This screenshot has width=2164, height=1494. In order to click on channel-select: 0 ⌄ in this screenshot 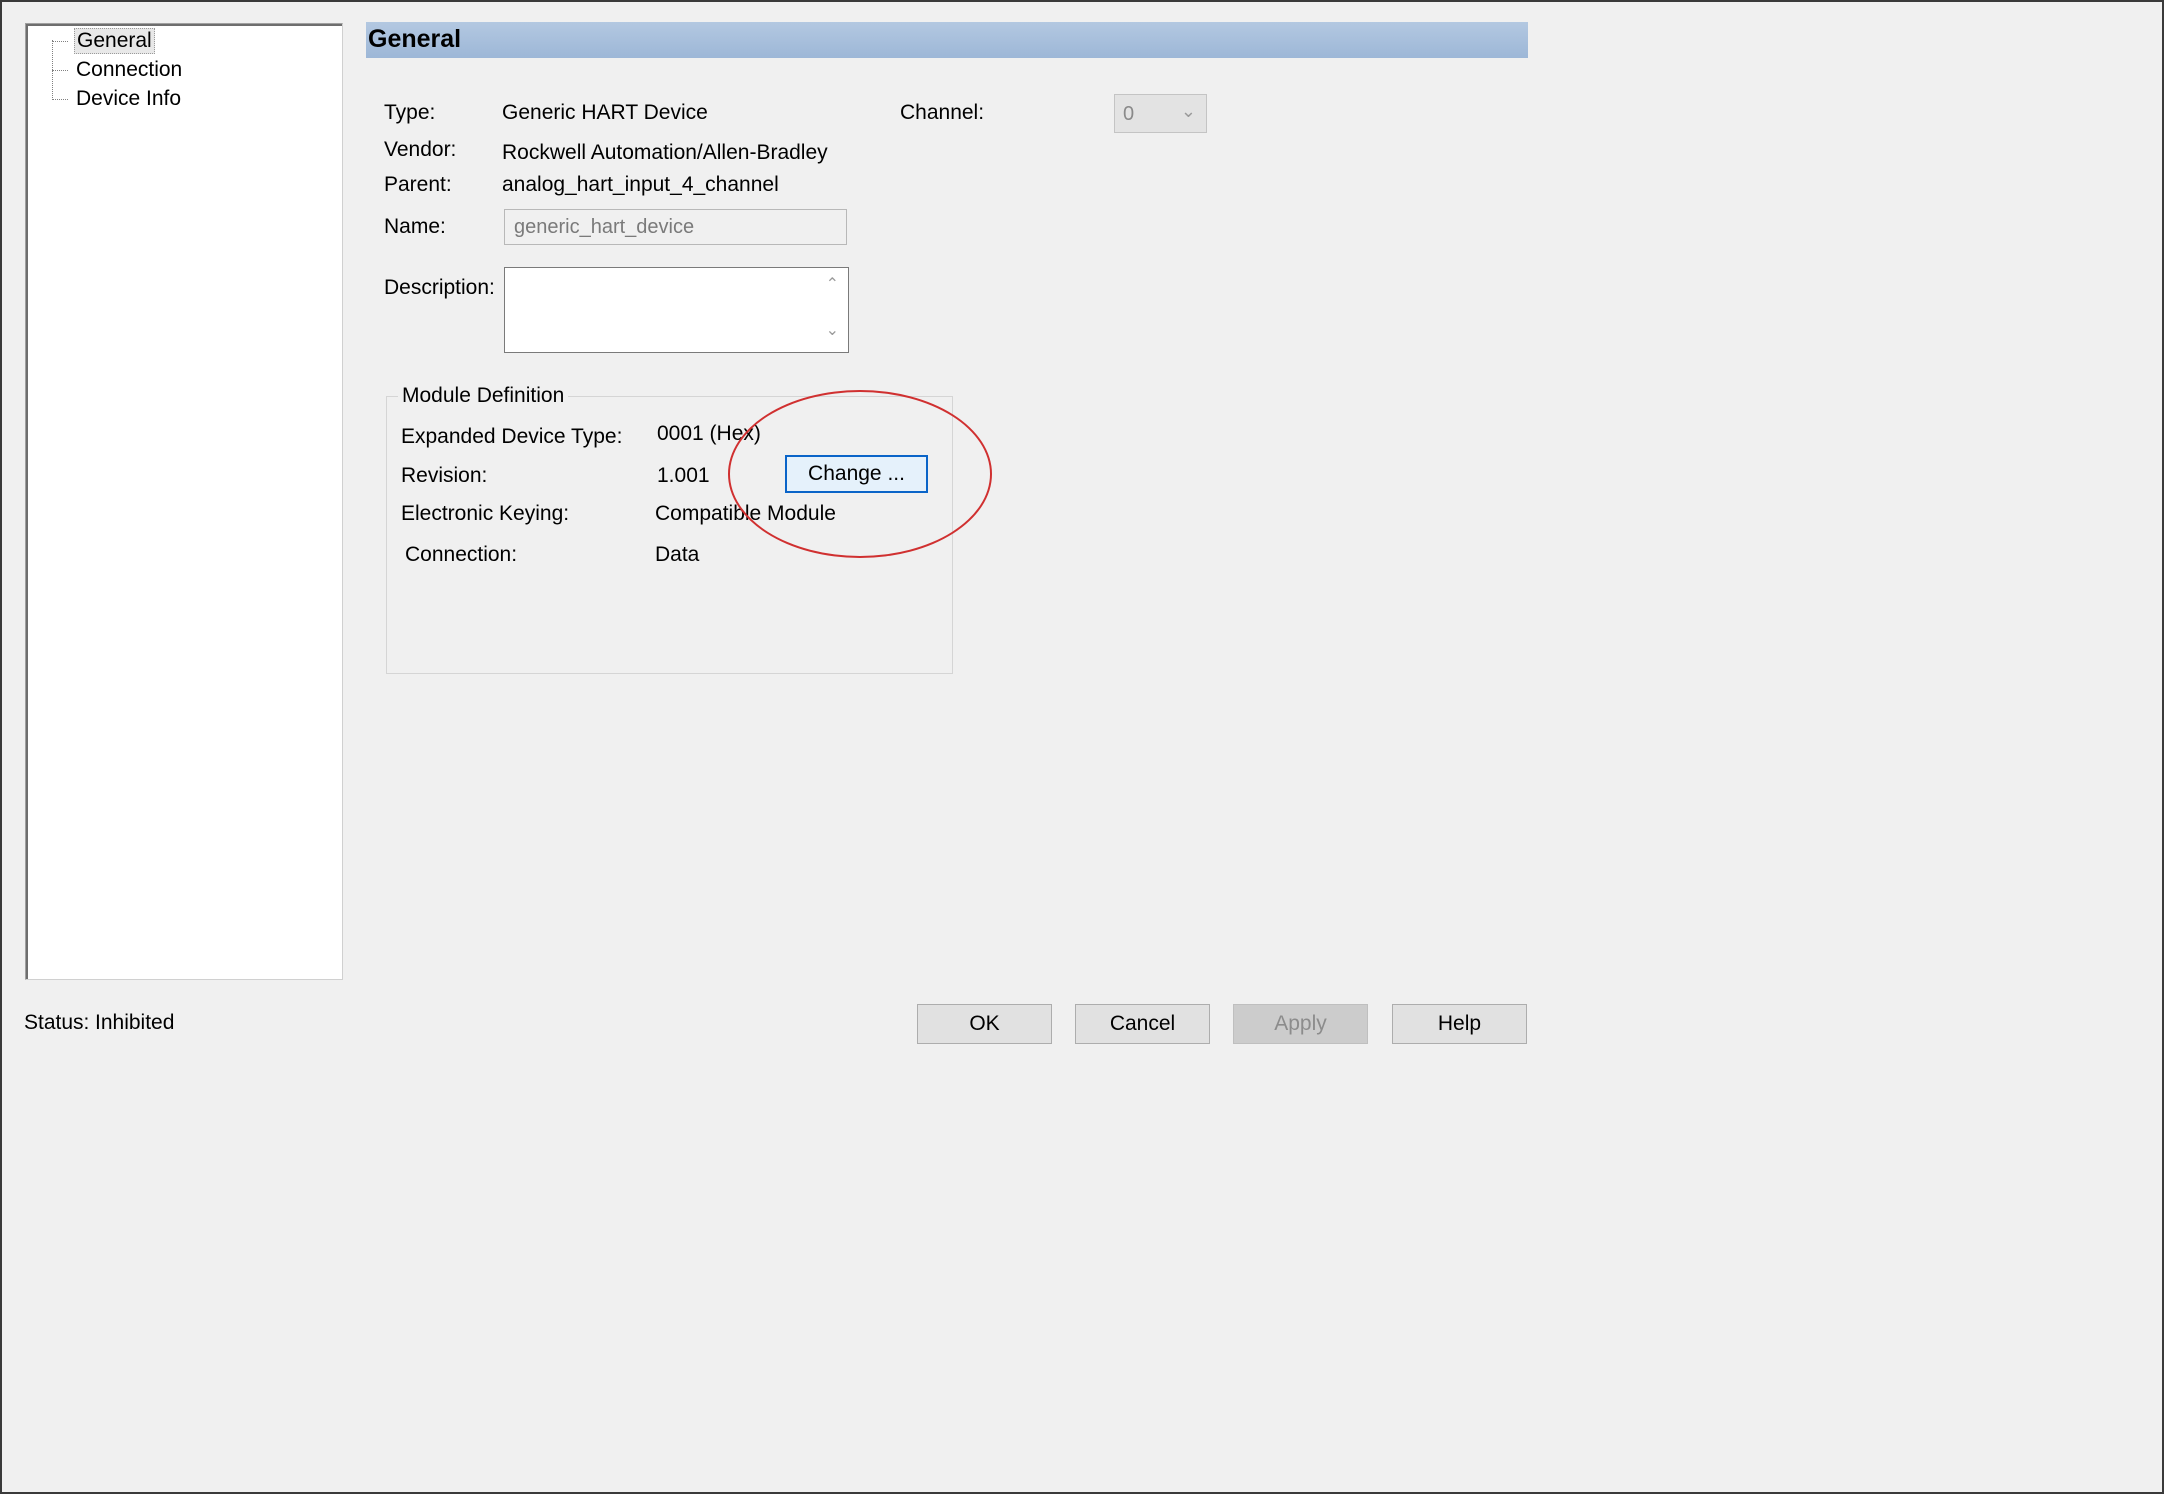, I will do `click(1160, 113)`.